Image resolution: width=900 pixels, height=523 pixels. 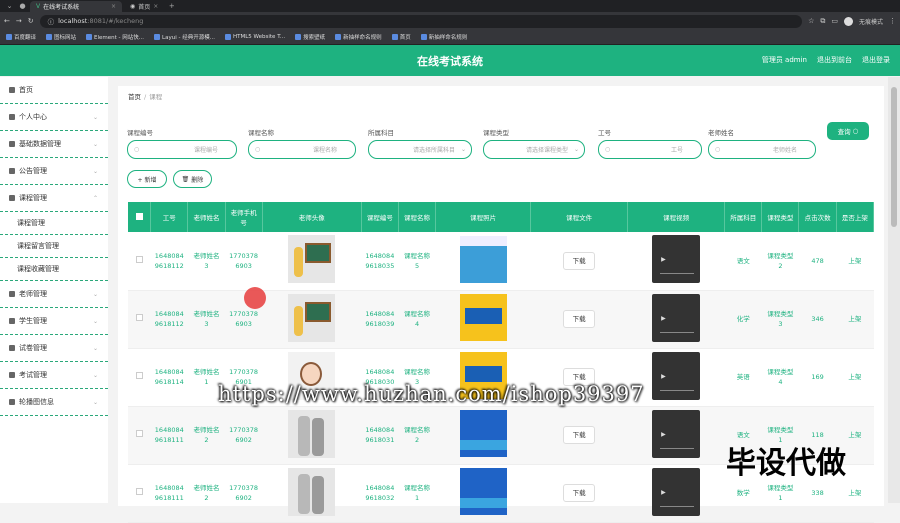 What do you see at coordinates (54, 117) in the screenshot?
I see `sidebar-item-profile: 个人中心 ⌄` at bounding box center [54, 117].